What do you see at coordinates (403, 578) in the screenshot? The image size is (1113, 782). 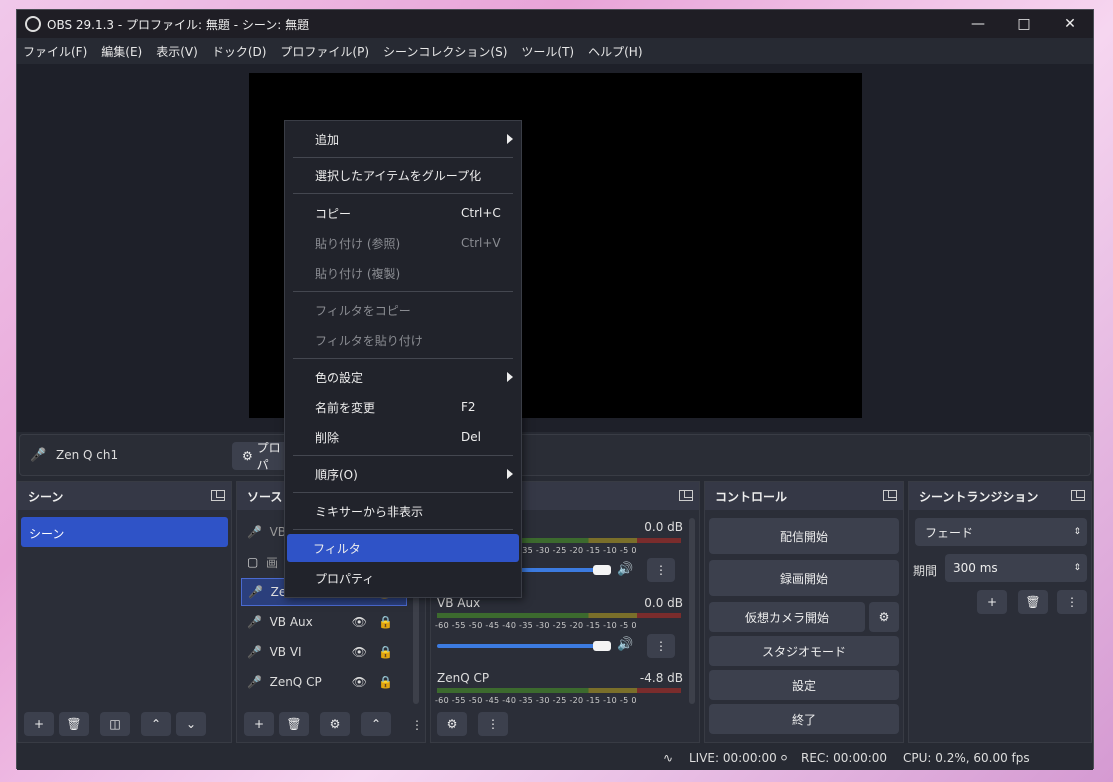 I see `menu-item-properties: プロパティ` at bounding box center [403, 578].